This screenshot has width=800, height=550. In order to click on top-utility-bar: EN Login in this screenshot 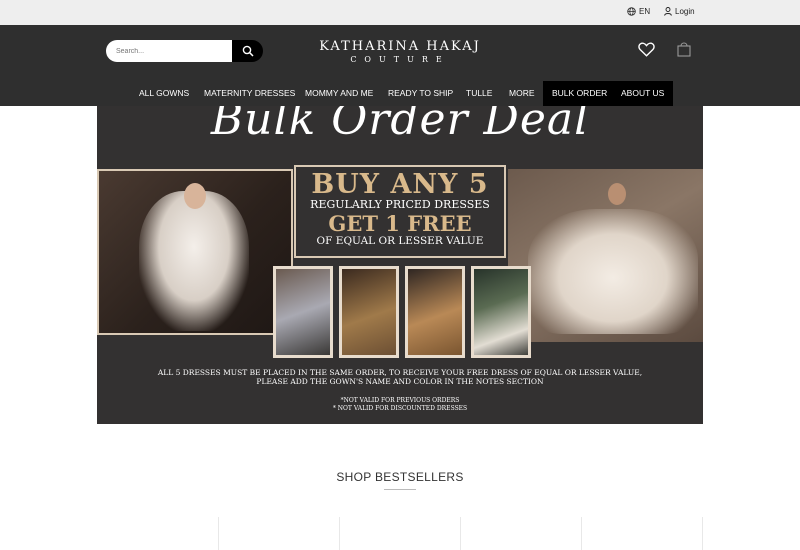, I will do `click(400, 12)`.